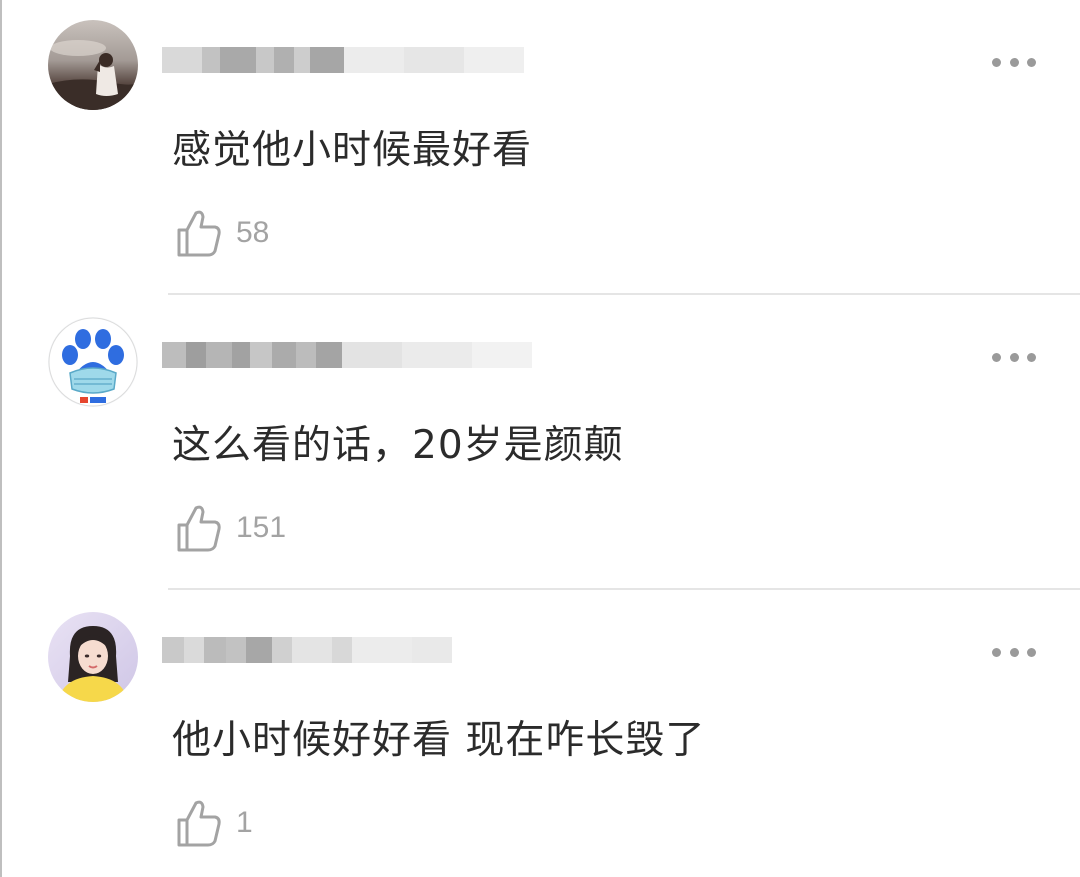 This screenshot has width=1080, height=877. I want to click on portrait-avatar-icon, so click(93, 65).